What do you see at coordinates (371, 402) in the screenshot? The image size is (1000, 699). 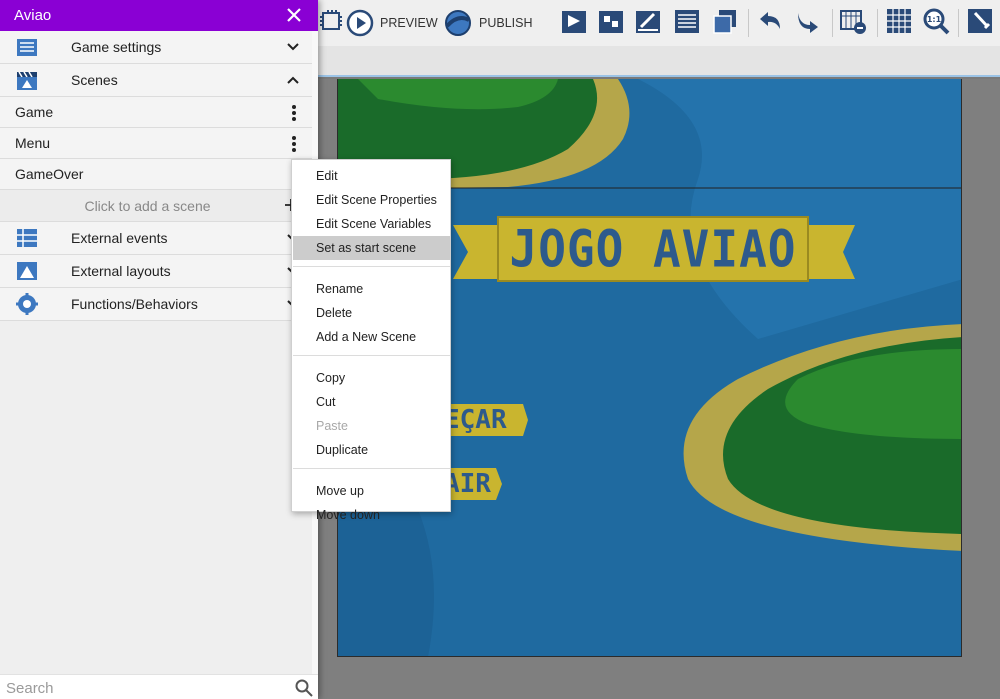 I see `menu-item-cut: Cut` at bounding box center [371, 402].